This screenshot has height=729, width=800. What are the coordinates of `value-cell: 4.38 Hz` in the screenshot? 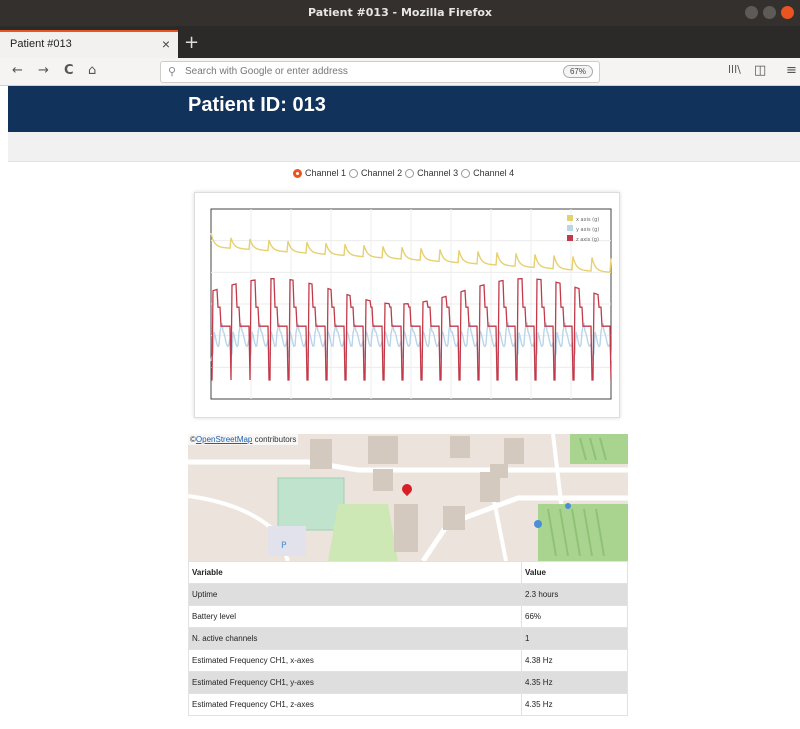 It's located at (574, 660).